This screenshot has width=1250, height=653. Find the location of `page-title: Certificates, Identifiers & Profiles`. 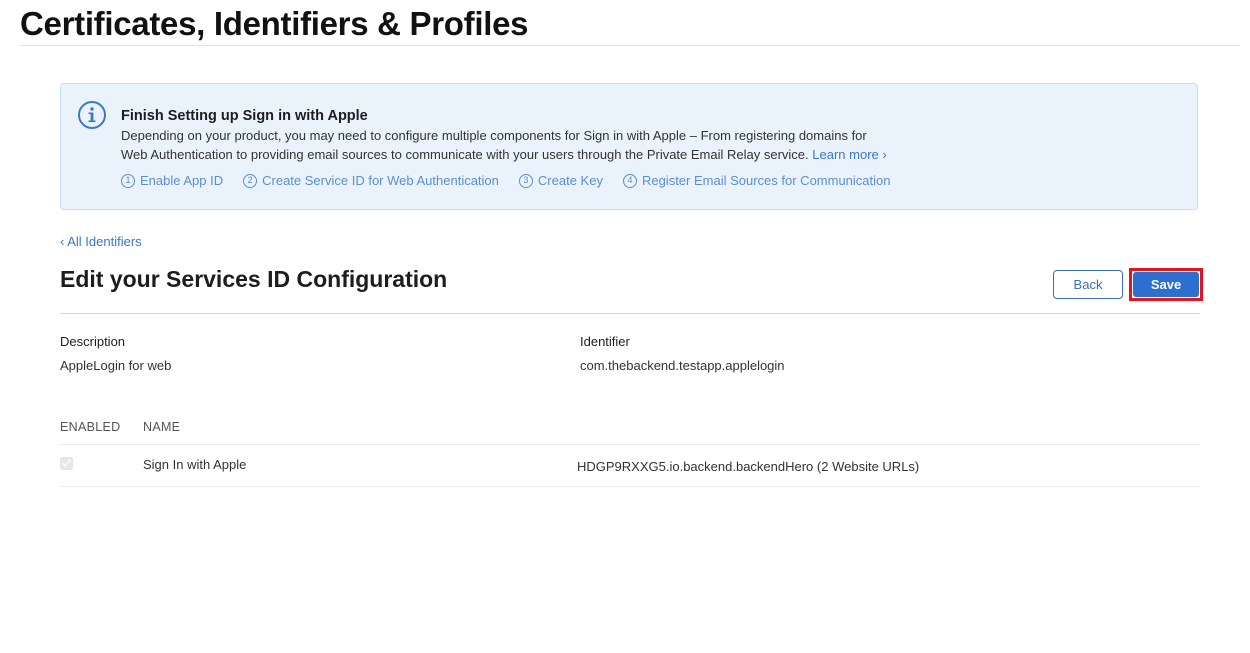

page-title: Certificates, Identifiers & Profiles is located at coordinates (274, 23).